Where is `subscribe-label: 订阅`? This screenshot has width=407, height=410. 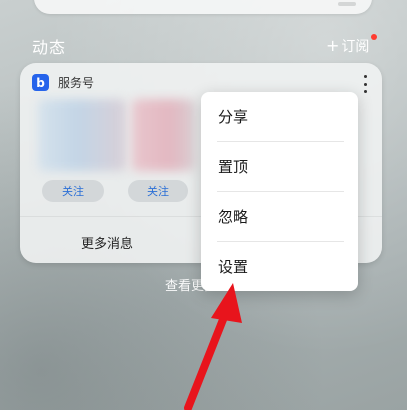 subscribe-label: 订阅 is located at coordinates (355, 47).